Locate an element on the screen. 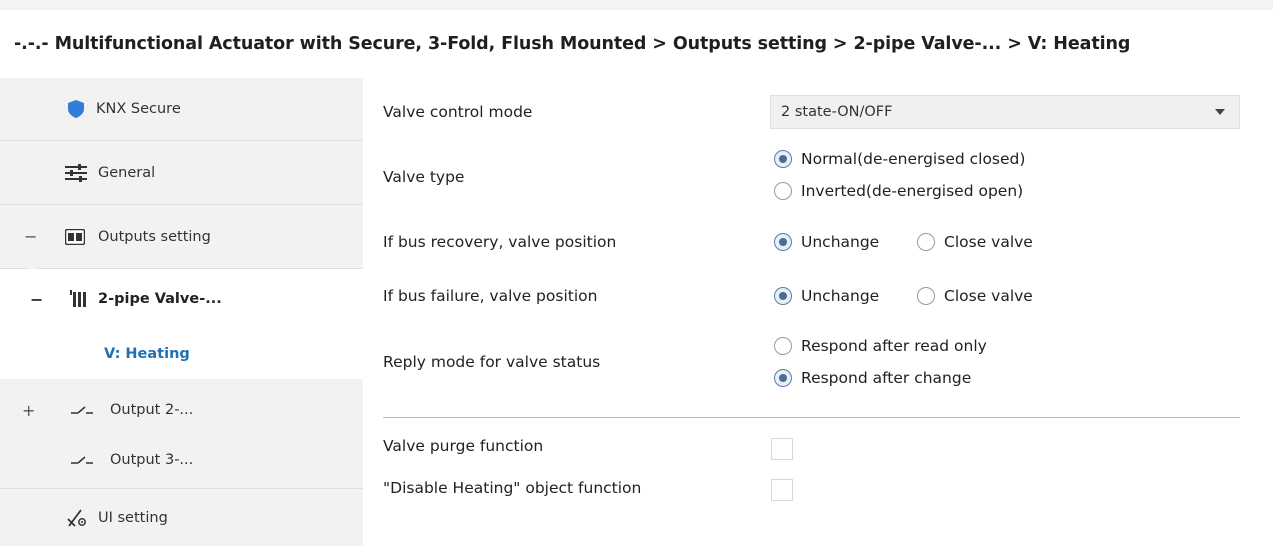 This screenshot has width=1273, height=546. shield-icon is located at coordinates (76, 109).